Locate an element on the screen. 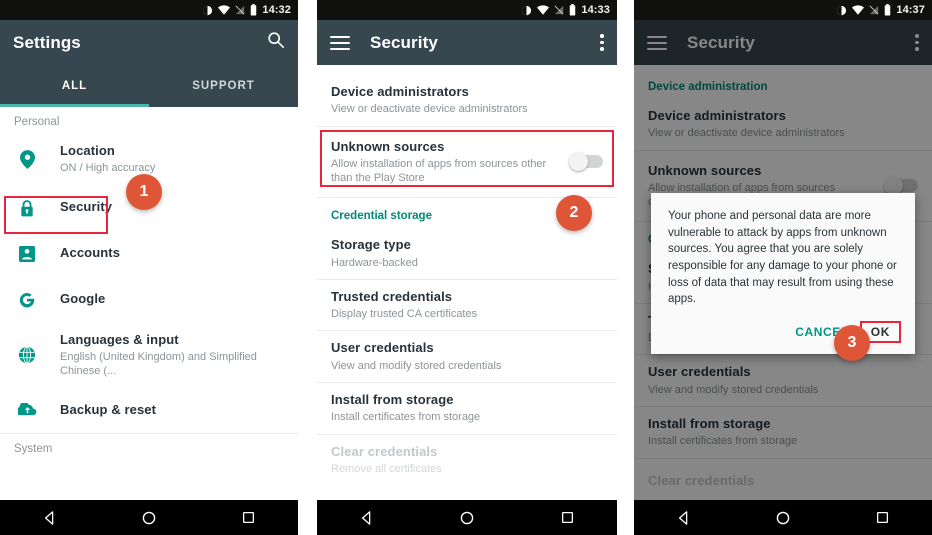 Image resolution: width=932 pixels, height=535 pixels. status-bar: 14:33 is located at coordinates (467, 10).